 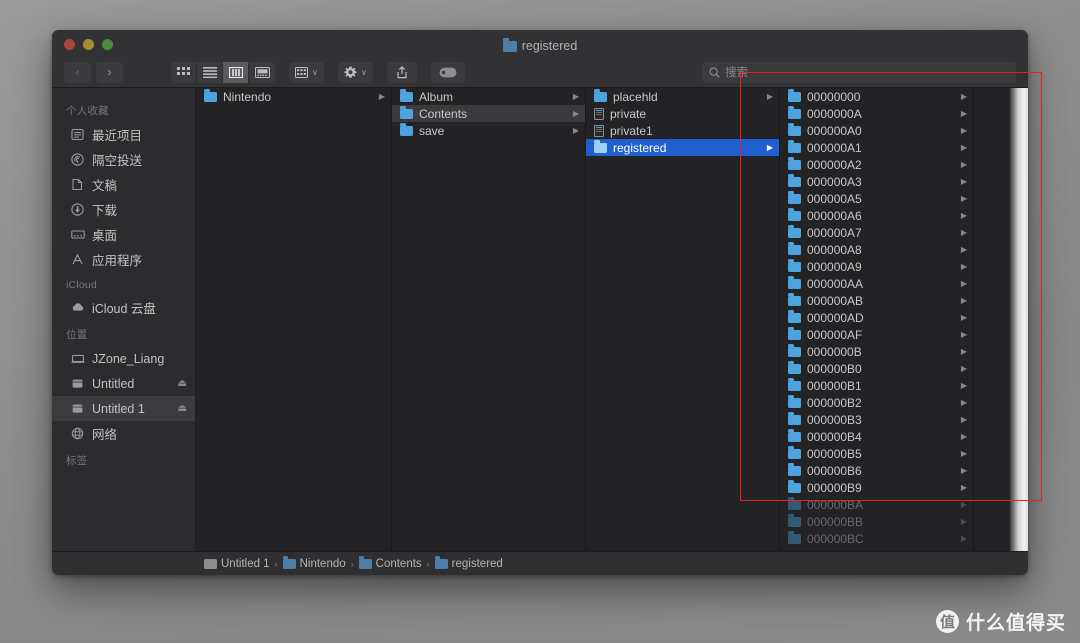 What do you see at coordinates (109, 72) in the screenshot?
I see `forward-button: ›` at bounding box center [109, 72].